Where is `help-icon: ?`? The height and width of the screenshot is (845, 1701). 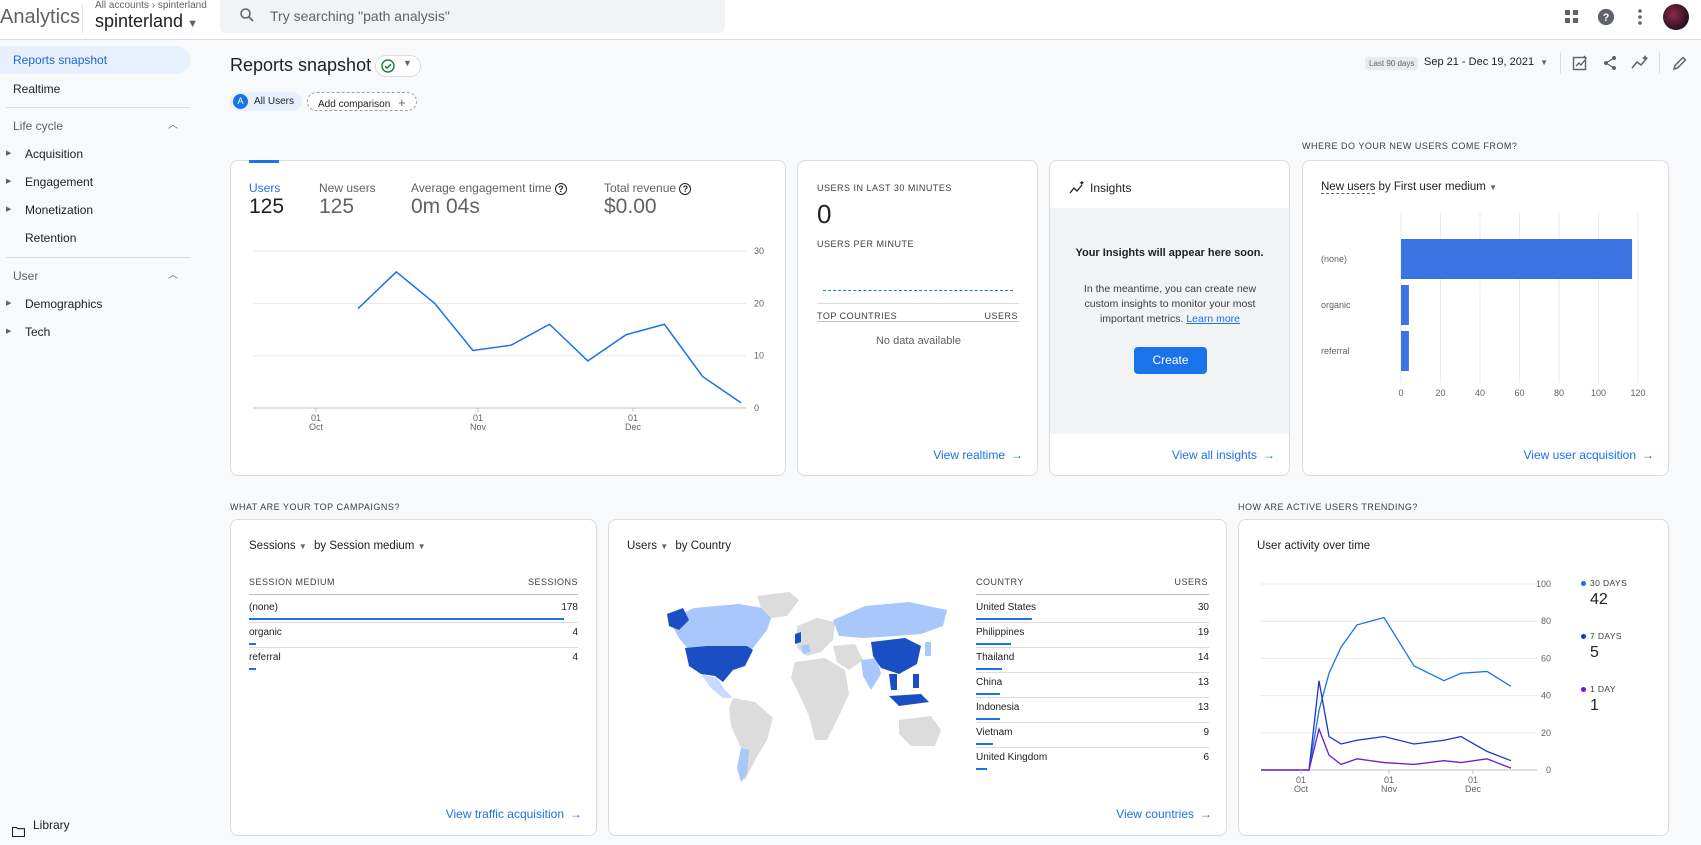
help-icon: ? is located at coordinates (1606, 17).